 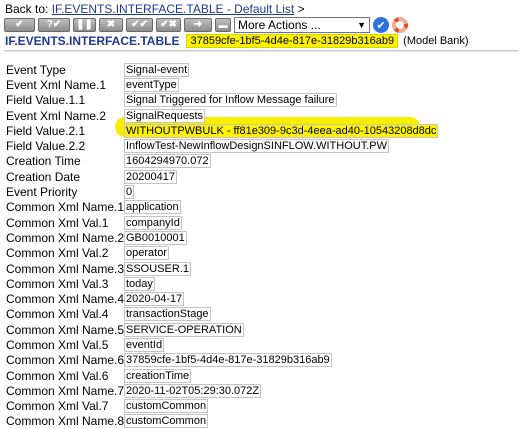 What do you see at coordinates (43, 176) in the screenshot?
I see `field-label: Creation Date` at bounding box center [43, 176].